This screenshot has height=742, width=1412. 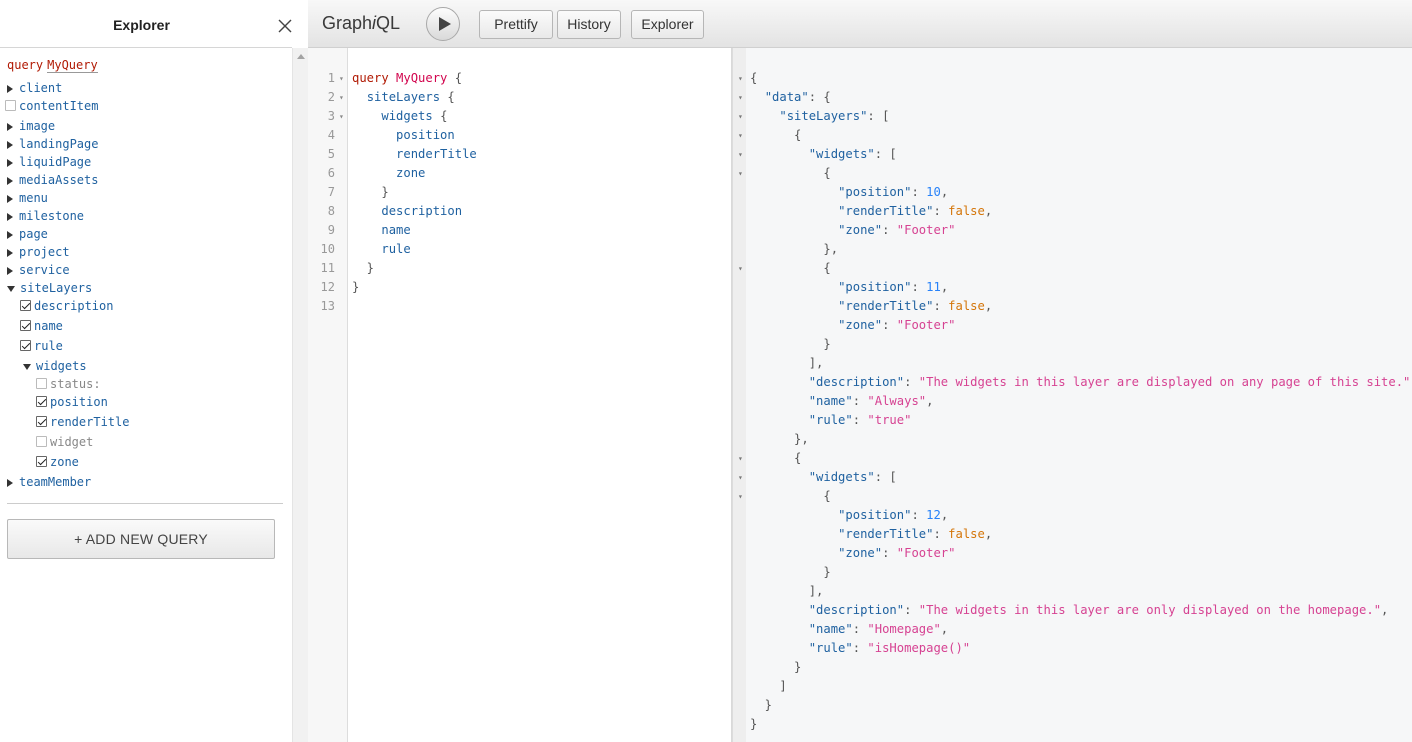 What do you see at coordinates (787, 363) in the screenshot?
I see `result-line: ],` at bounding box center [787, 363].